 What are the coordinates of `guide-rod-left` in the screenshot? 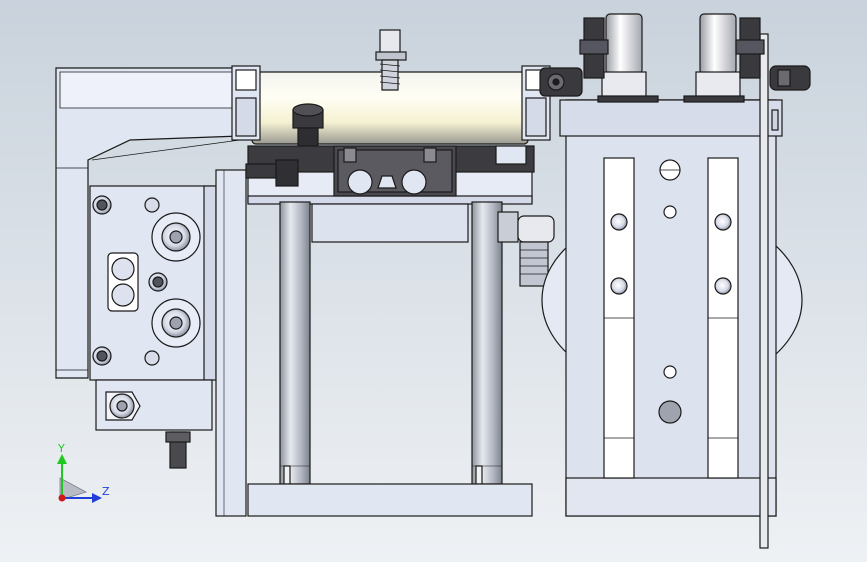 It's located at (295, 343).